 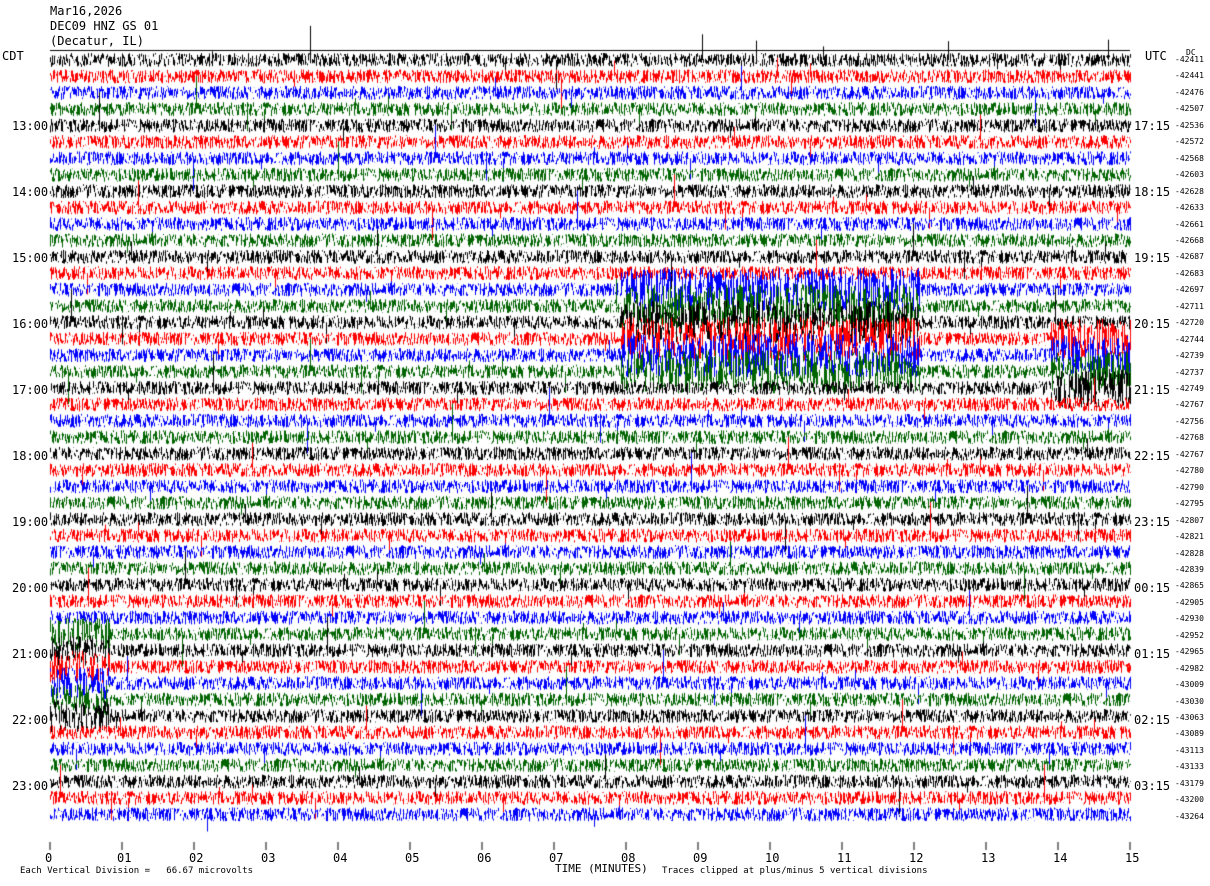 I want to click on dc-offset-label: -42756, so click(x=1189, y=421).